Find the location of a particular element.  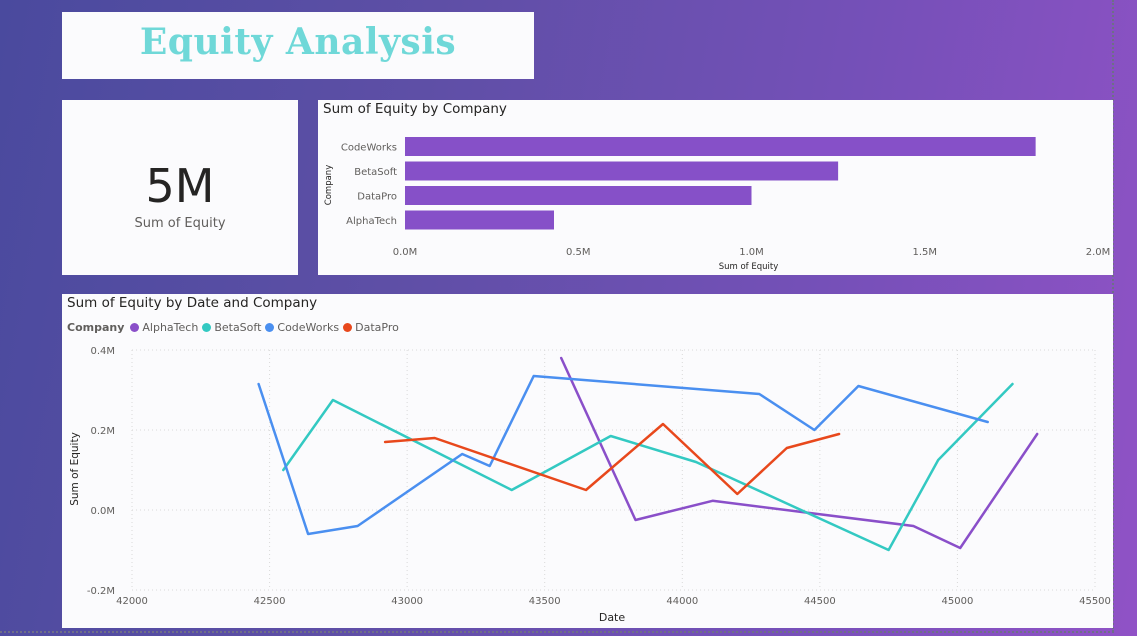

legend-item-datapro: DataPro is located at coordinates (371, 327).